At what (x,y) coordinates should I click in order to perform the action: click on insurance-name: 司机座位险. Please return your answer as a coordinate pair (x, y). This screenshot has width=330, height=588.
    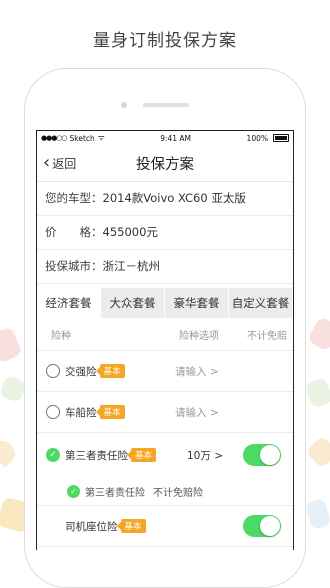
    Looking at the image, I should click on (91, 526).